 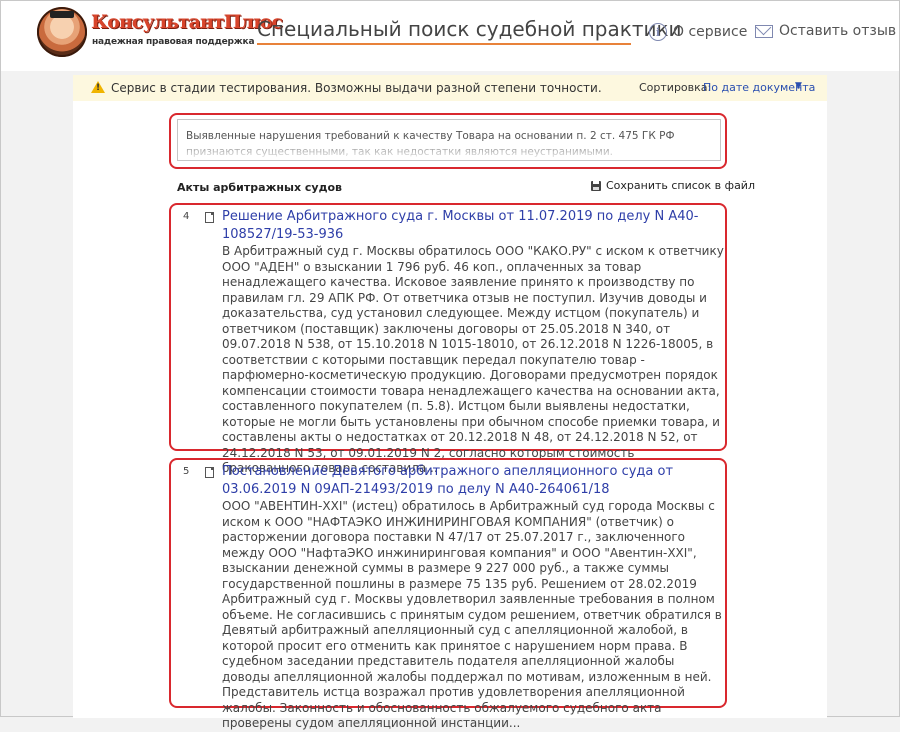 What do you see at coordinates (596, 185) in the screenshot?
I see `floppy-disk-icon` at bounding box center [596, 185].